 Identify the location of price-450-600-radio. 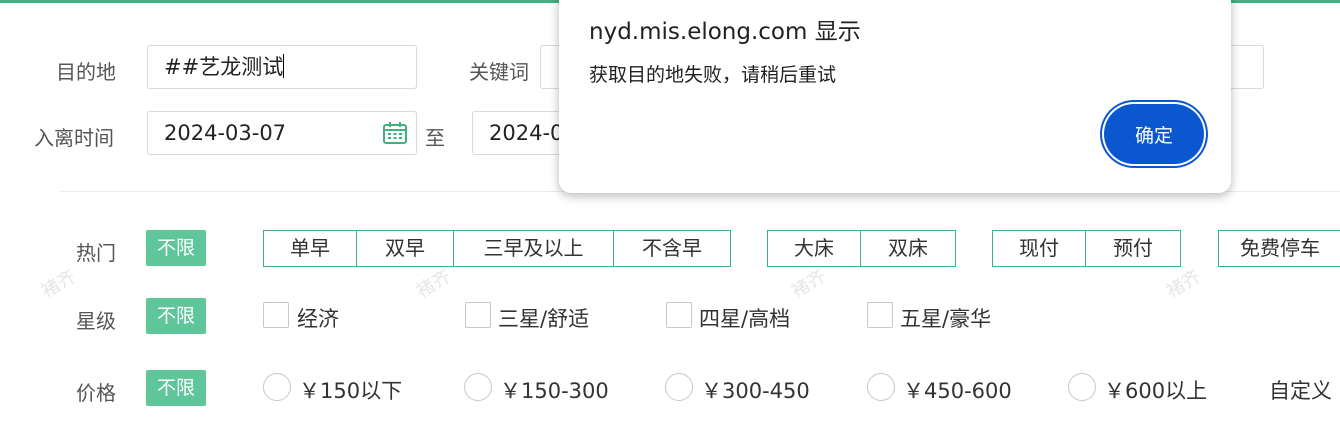
(881, 387).